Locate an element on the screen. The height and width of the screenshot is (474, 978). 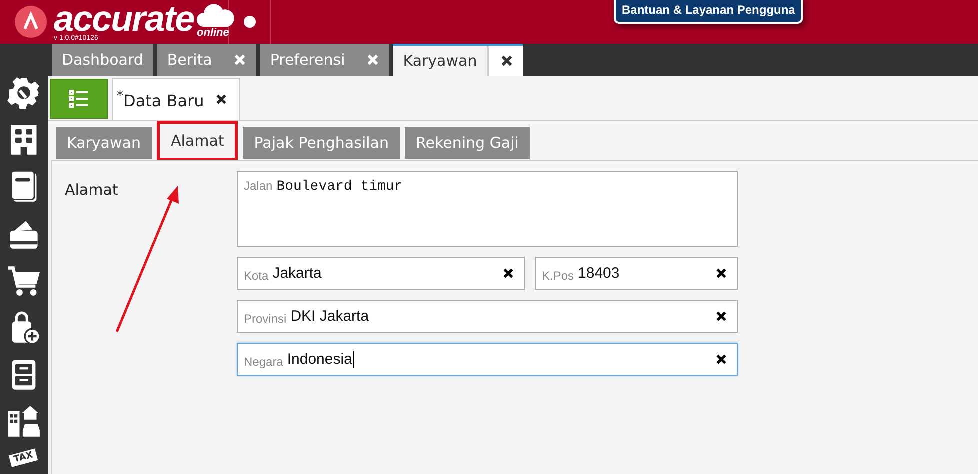
form-tab: Alamat is located at coordinates (197, 141).